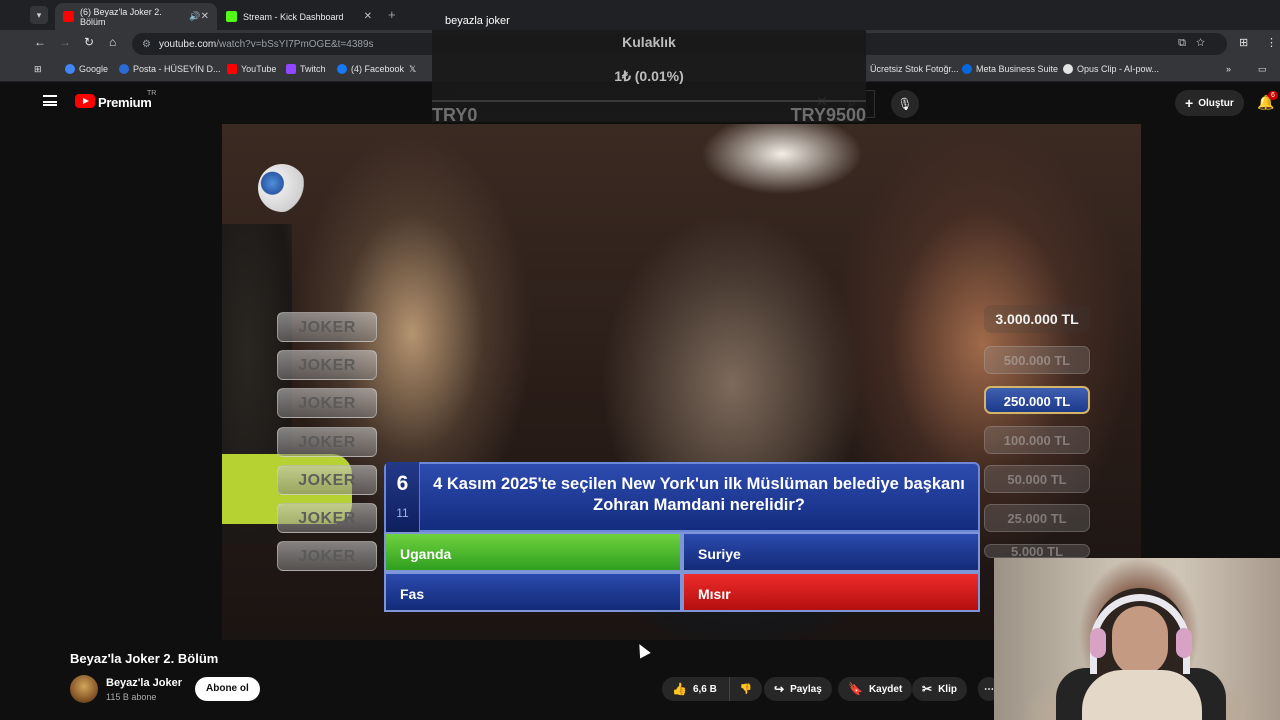  What do you see at coordinates (533, 552) in the screenshot?
I see `answer-option-a: Uganda` at bounding box center [533, 552].